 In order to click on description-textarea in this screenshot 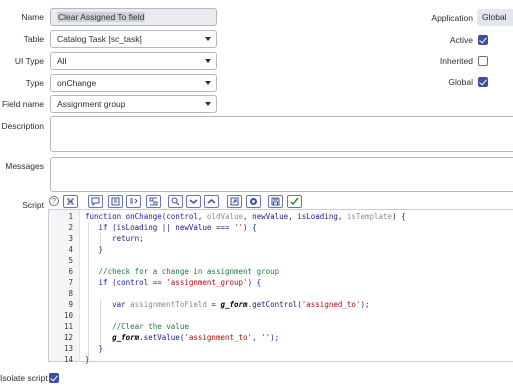, I will do `click(281, 134)`.